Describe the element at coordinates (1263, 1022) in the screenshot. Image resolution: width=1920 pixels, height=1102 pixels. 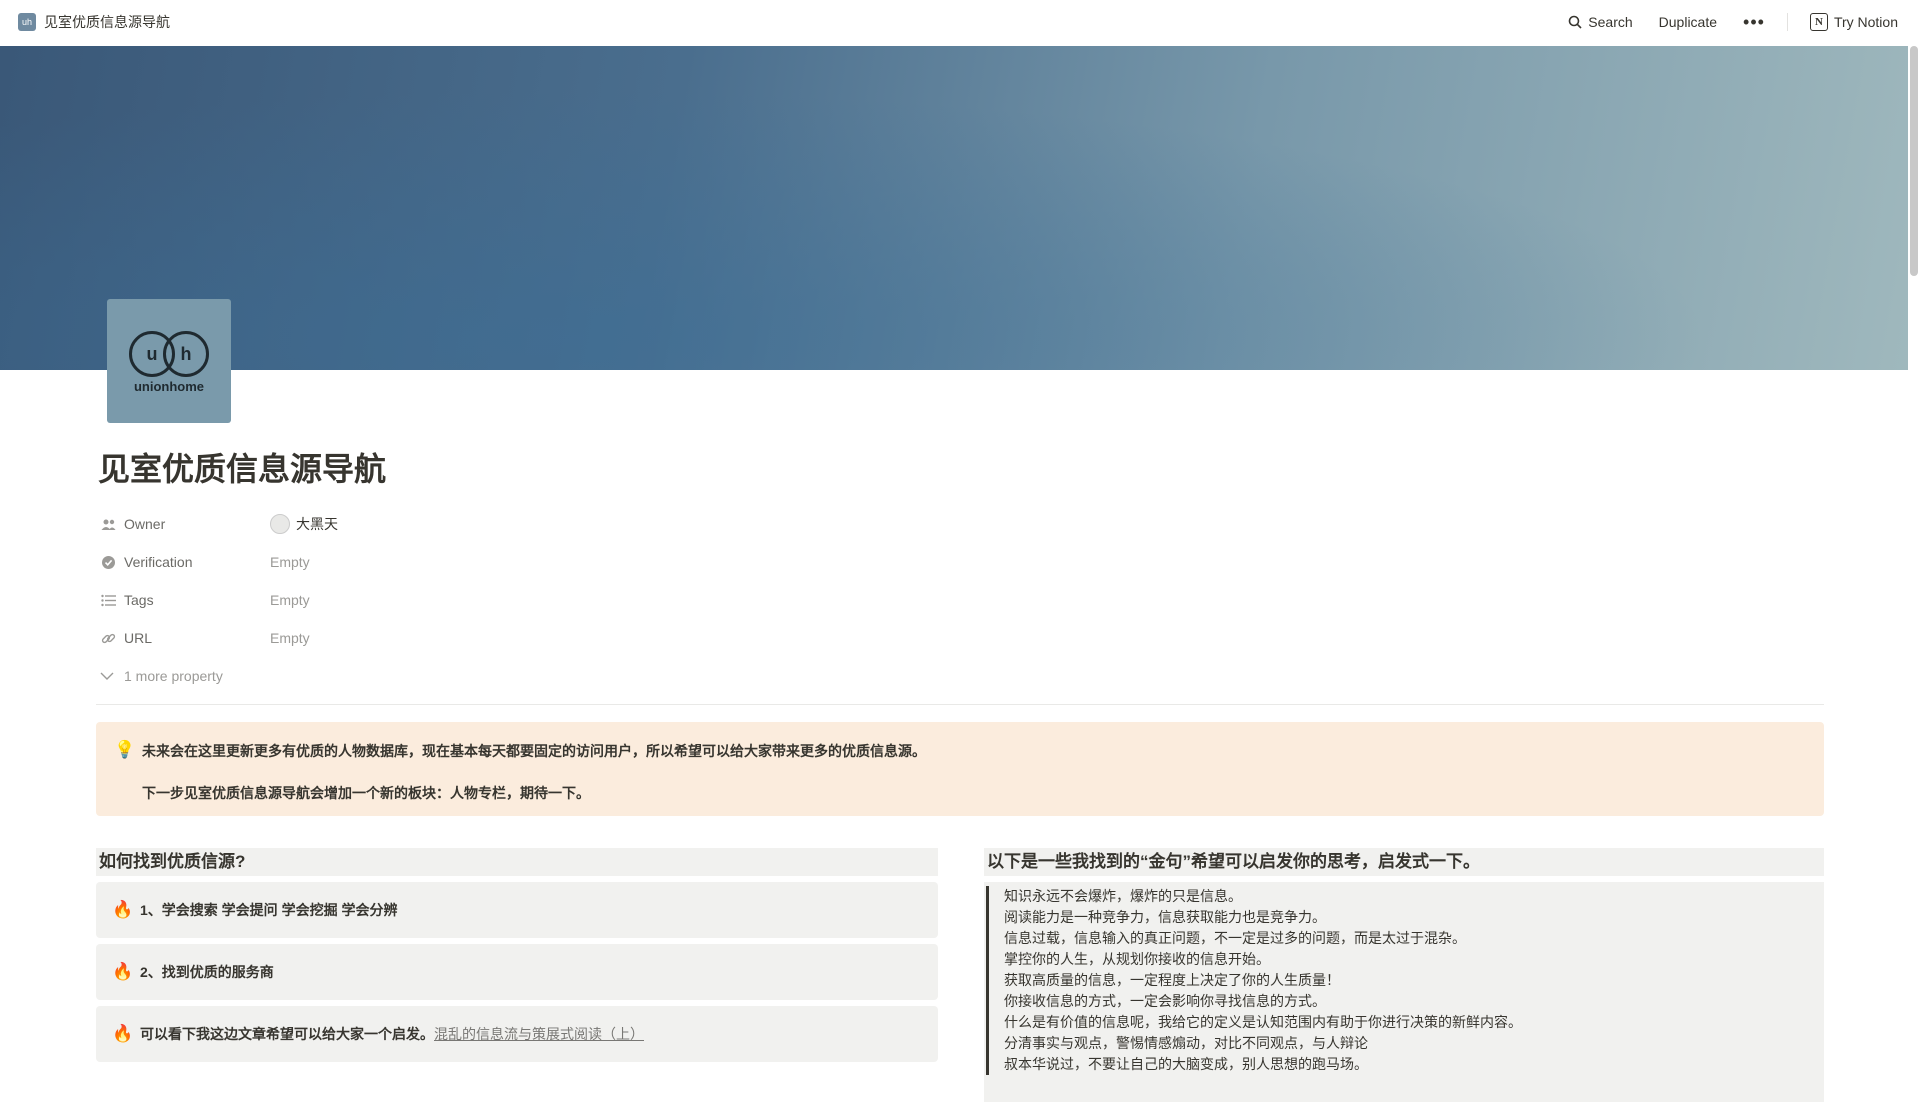
I see `quote-line: 什么是有价值的信息呢，我给它的定义是认知范围内有助于你进行决策的新鲜内容。` at that location.